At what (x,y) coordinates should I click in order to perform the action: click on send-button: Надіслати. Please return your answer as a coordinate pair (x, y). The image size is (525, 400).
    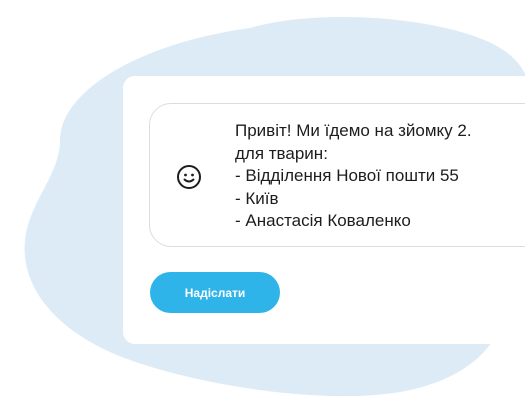
    Looking at the image, I should click on (215, 292).